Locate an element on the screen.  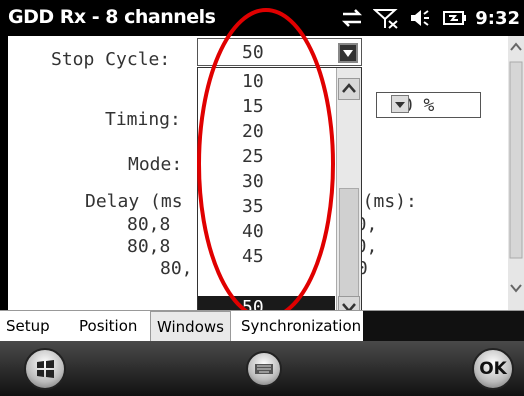
delay-label: Delay (ms is located at coordinates (134, 201).